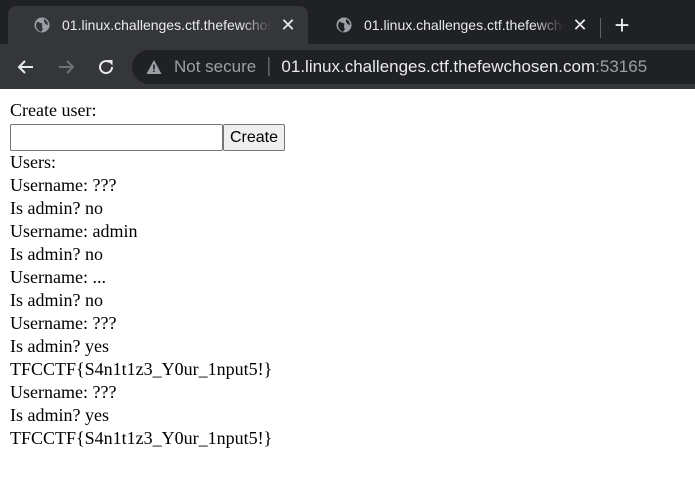  I want to click on users-heading: Users:, so click(33, 162).